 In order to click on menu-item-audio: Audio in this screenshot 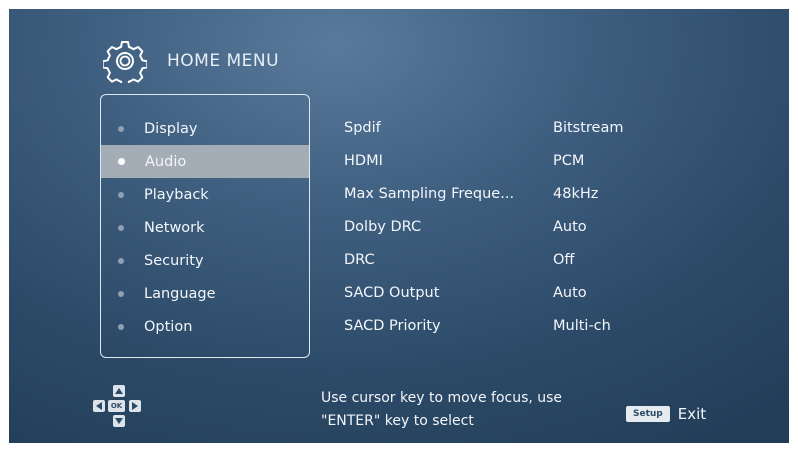, I will do `click(205, 161)`.